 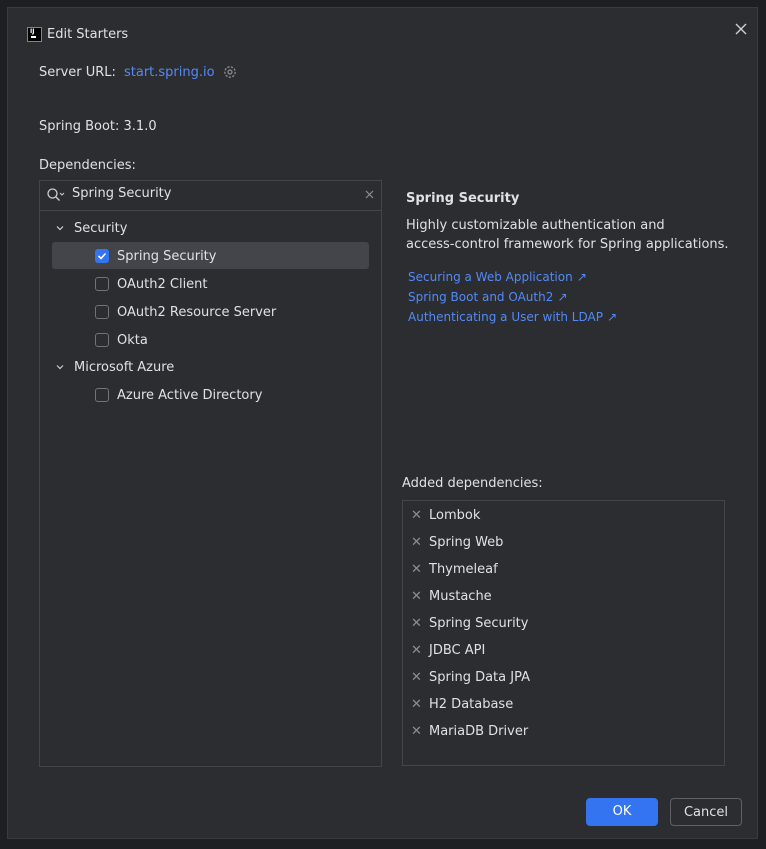 I want to click on added-dependency-item: Thymeleaf, so click(x=463, y=569).